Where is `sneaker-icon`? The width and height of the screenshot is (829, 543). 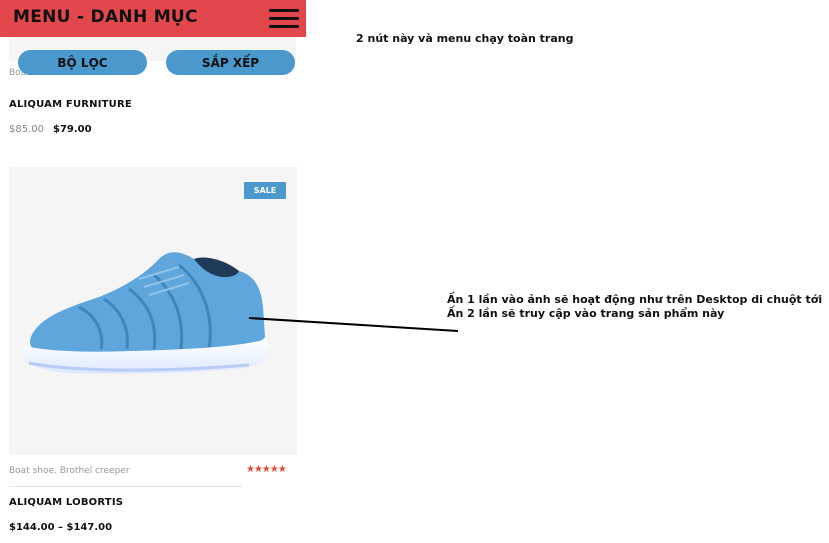
sneaker-icon is located at coordinates (145, 313).